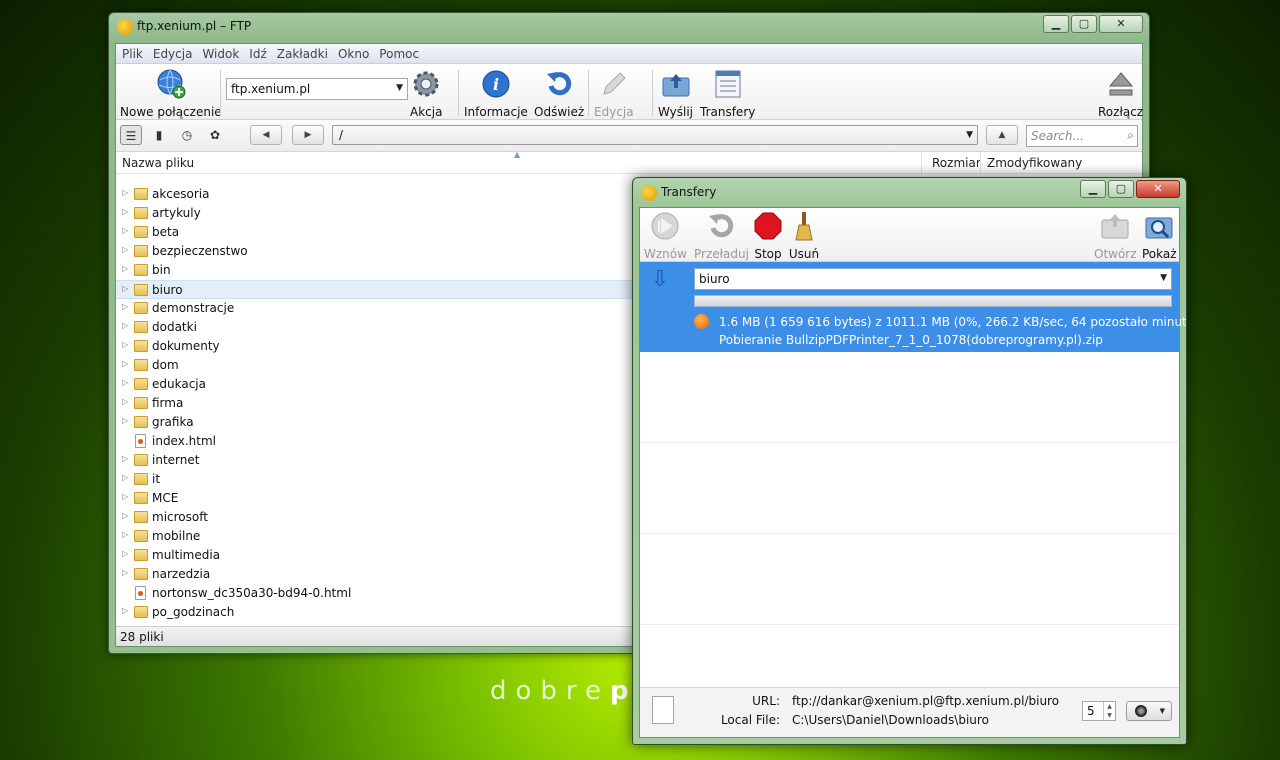 This screenshot has height=760, width=1280. I want to click on file-name: narzedzia, so click(181, 574).